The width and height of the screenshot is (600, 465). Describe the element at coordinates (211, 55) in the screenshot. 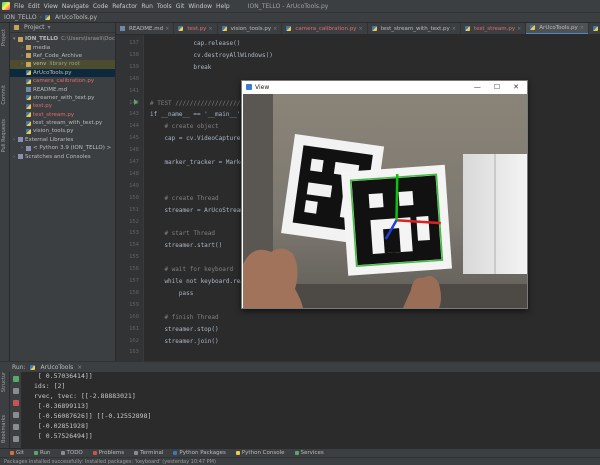

I see `code-line: cv.destroyAllWindows()` at that location.